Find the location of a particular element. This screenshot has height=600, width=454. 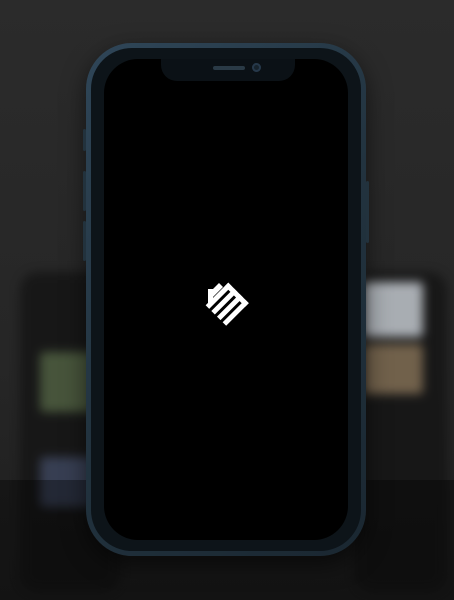

house-stairs-logo-icon is located at coordinates (227, 304).